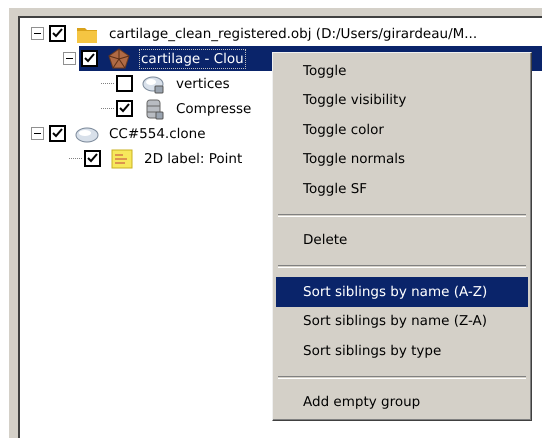  I want to click on tree-item-label: CC#554.clone, so click(157, 133).